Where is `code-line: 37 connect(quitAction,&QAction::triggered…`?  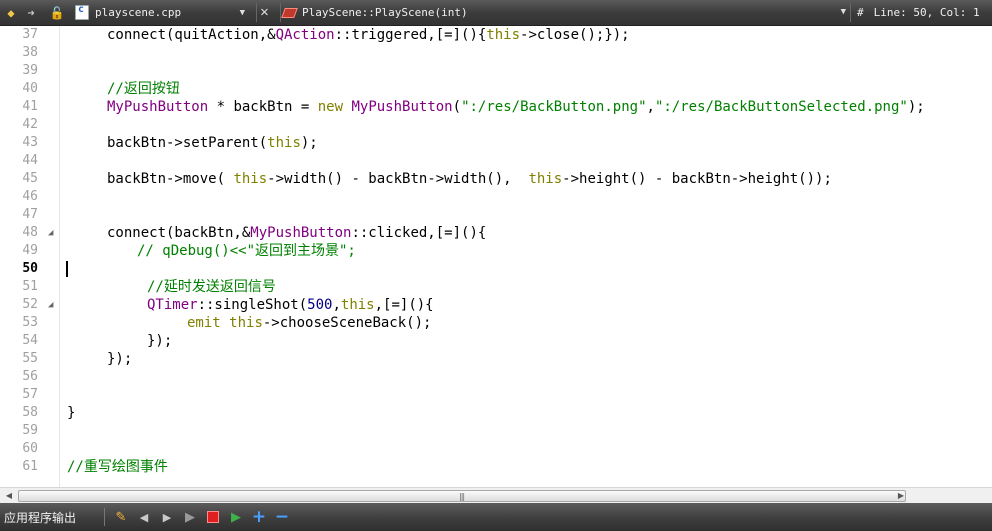
code-line: 37 connect(quitAction,&QAction::triggered… is located at coordinates (496, 35).